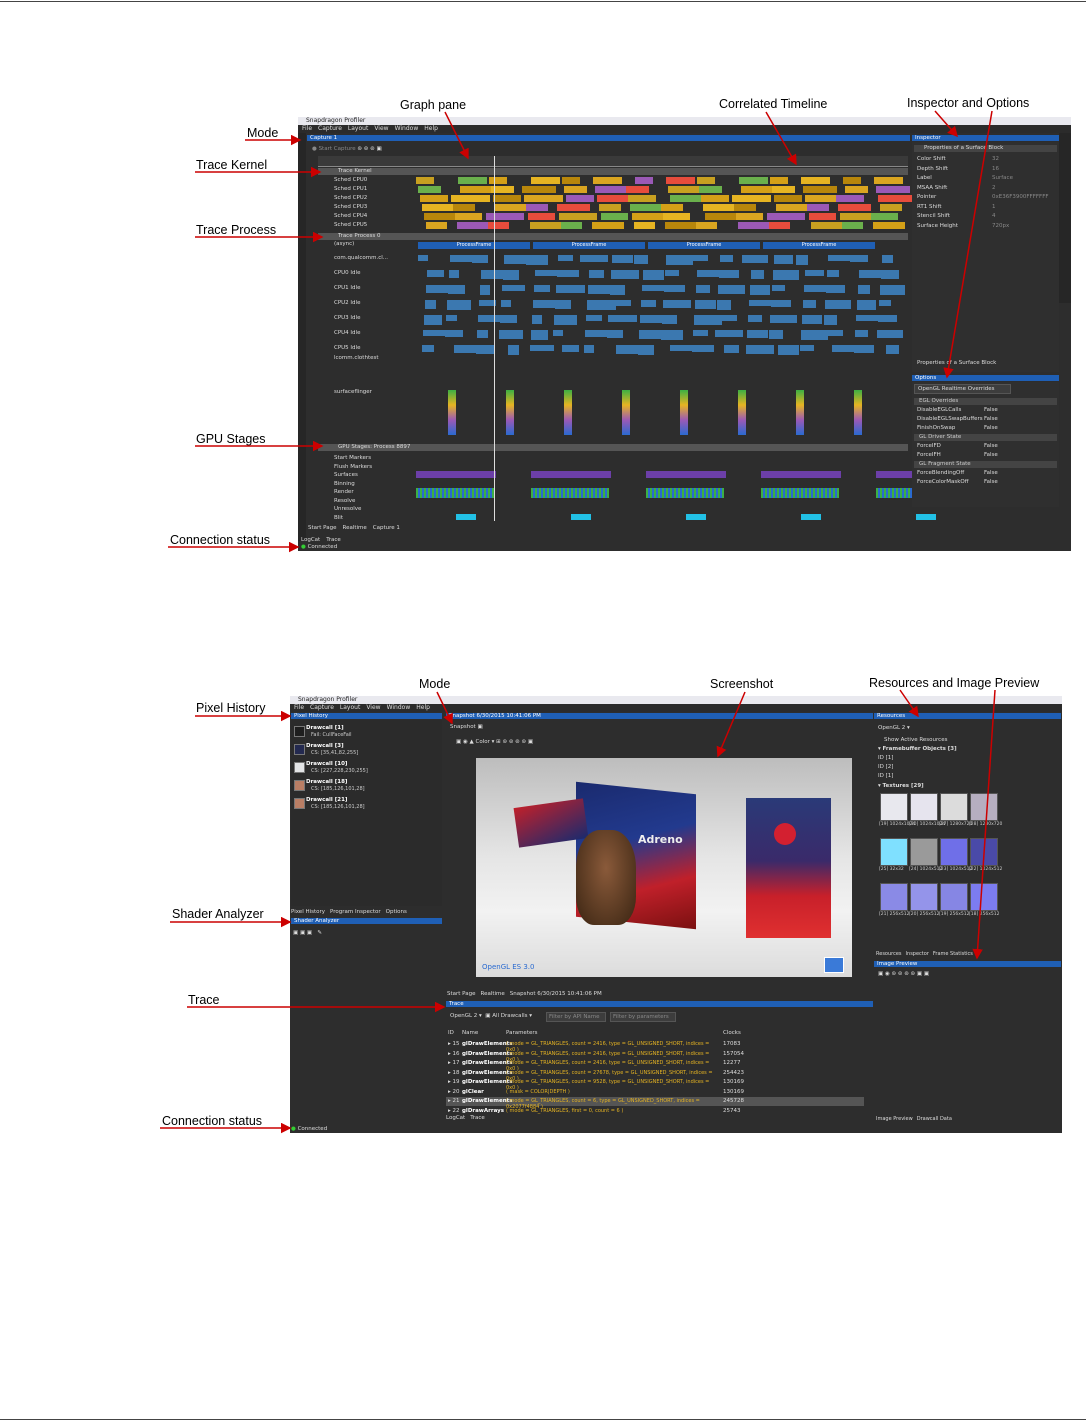 Image resolution: width=1086 pixels, height=1422 pixels. What do you see at coordinates (985, 464) in the screenshot?
I see `option-section-header: GL Fragment State` at bounding box center [985, 464].